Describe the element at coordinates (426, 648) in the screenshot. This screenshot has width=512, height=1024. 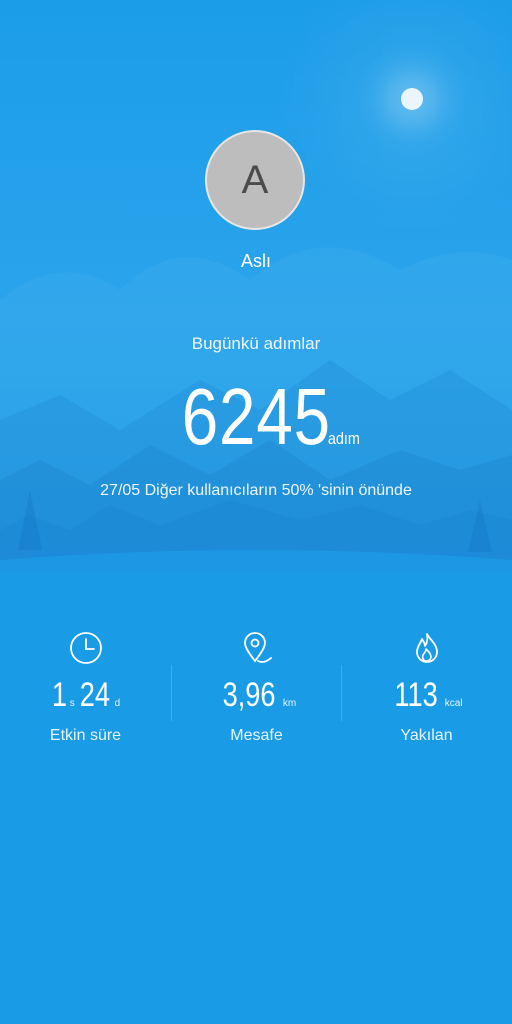
I see `flame-icon` at that location.